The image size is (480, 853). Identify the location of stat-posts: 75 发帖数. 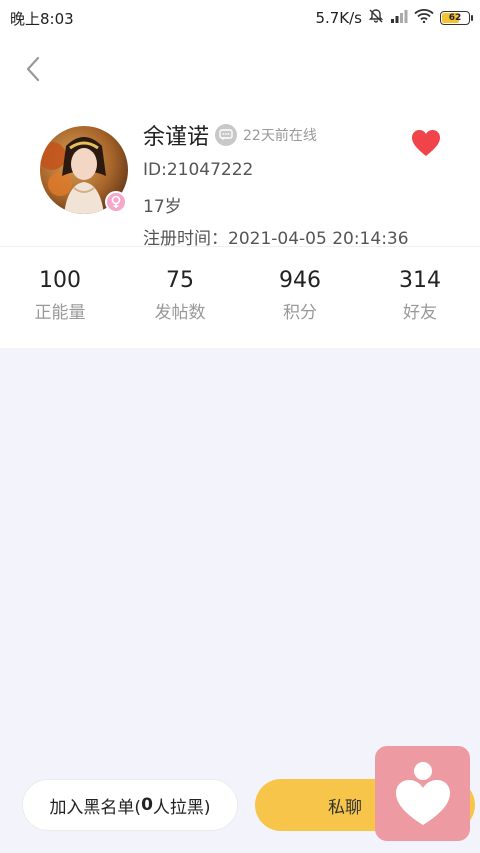
(180, 301).